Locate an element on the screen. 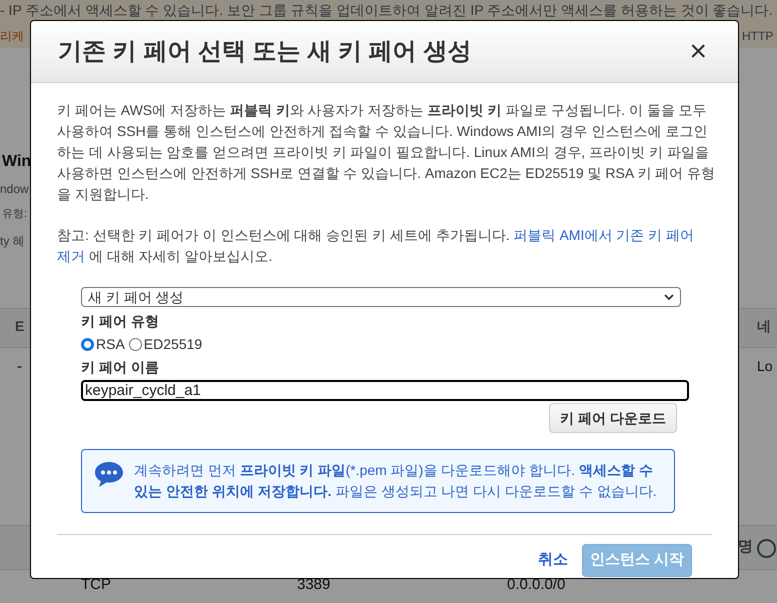 The image size is (777, 603). warning-text: 리케 is located at coordinates (12, 36).